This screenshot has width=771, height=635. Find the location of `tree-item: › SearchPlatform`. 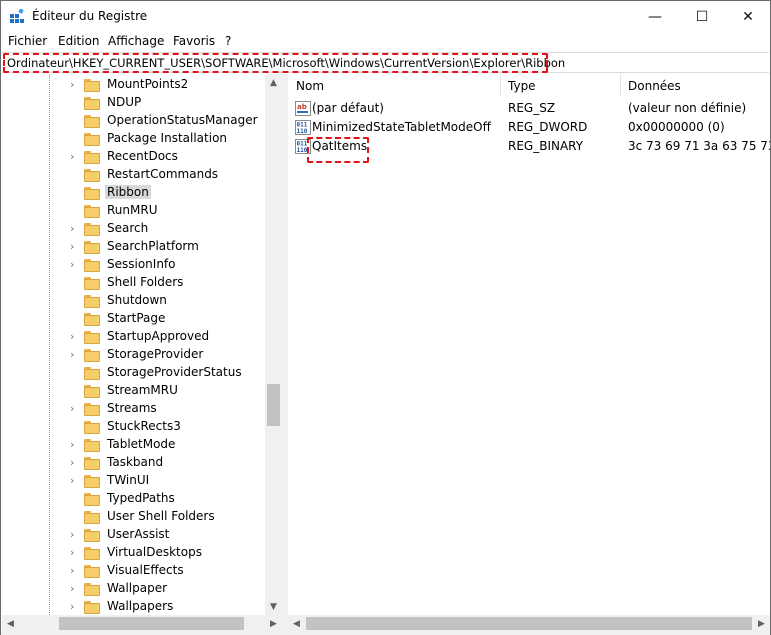

tree-item: › SearchPlatform is located at coordinates (133, 247).